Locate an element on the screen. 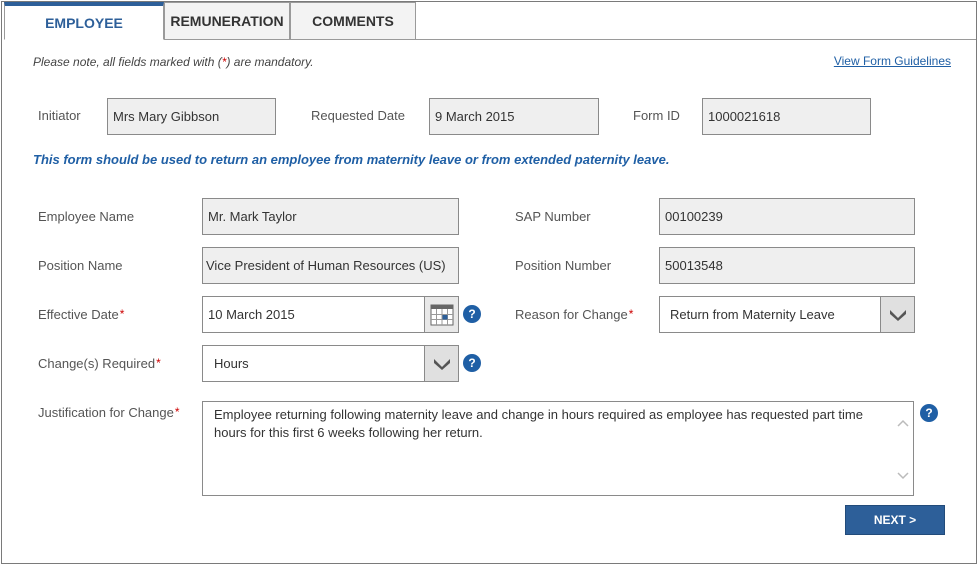 The height and width of the screenshot is (566, 979). scroll-down-icon is located at coordinates (903, 476).